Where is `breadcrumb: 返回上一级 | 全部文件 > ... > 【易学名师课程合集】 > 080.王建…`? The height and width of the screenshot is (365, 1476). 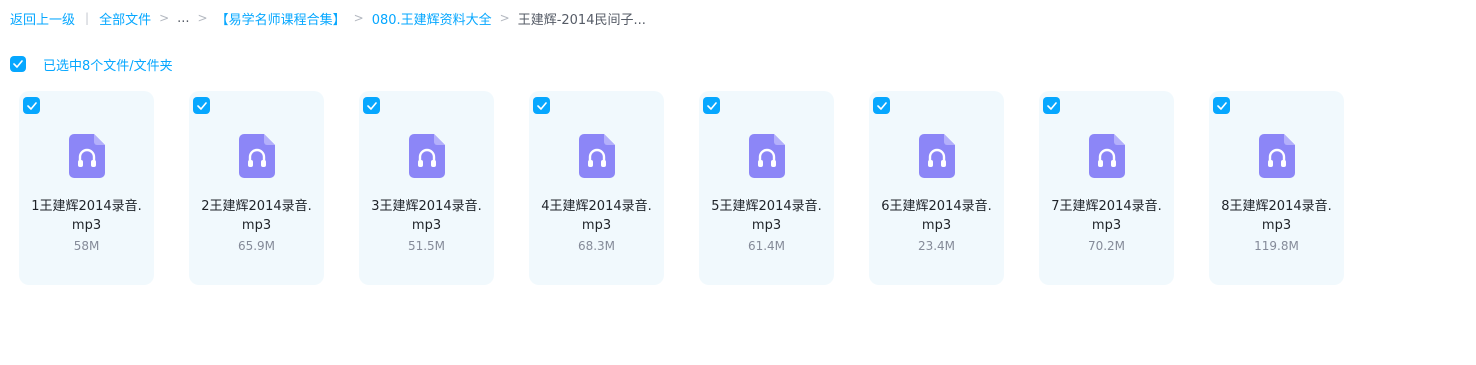
breadcrumb: 返回上一级 | 全部文件 > ... > 【易学名师课程合集】 > 080.王建… is located at coordinates (328, 18).